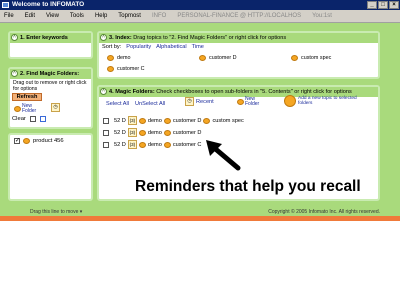 The width and height of the screenshot is (400, 300). Describe the element at coordinates (223, 155) in the screenshot. I see `annotation-arrow` at that location.